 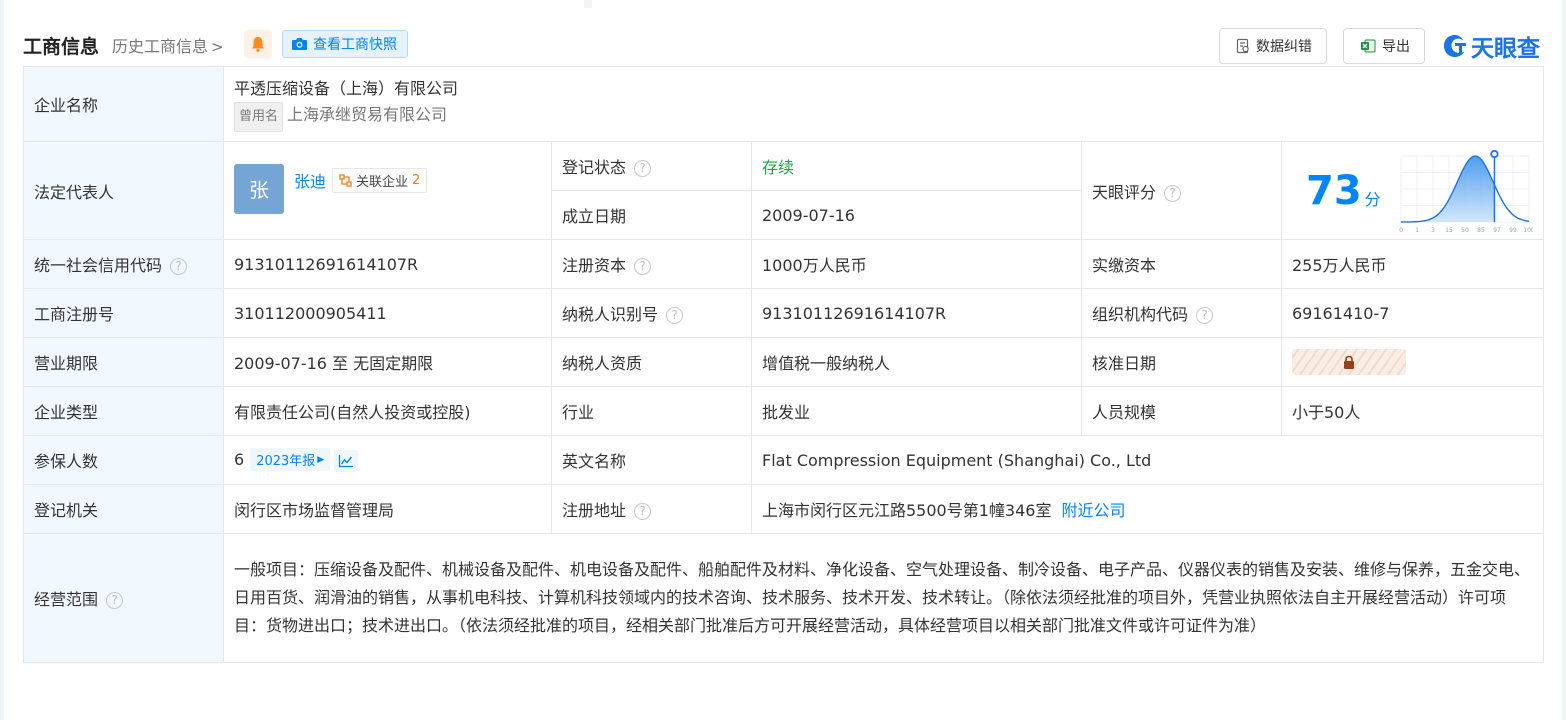 I want to click on bell-button, so click(x=258, y=44).